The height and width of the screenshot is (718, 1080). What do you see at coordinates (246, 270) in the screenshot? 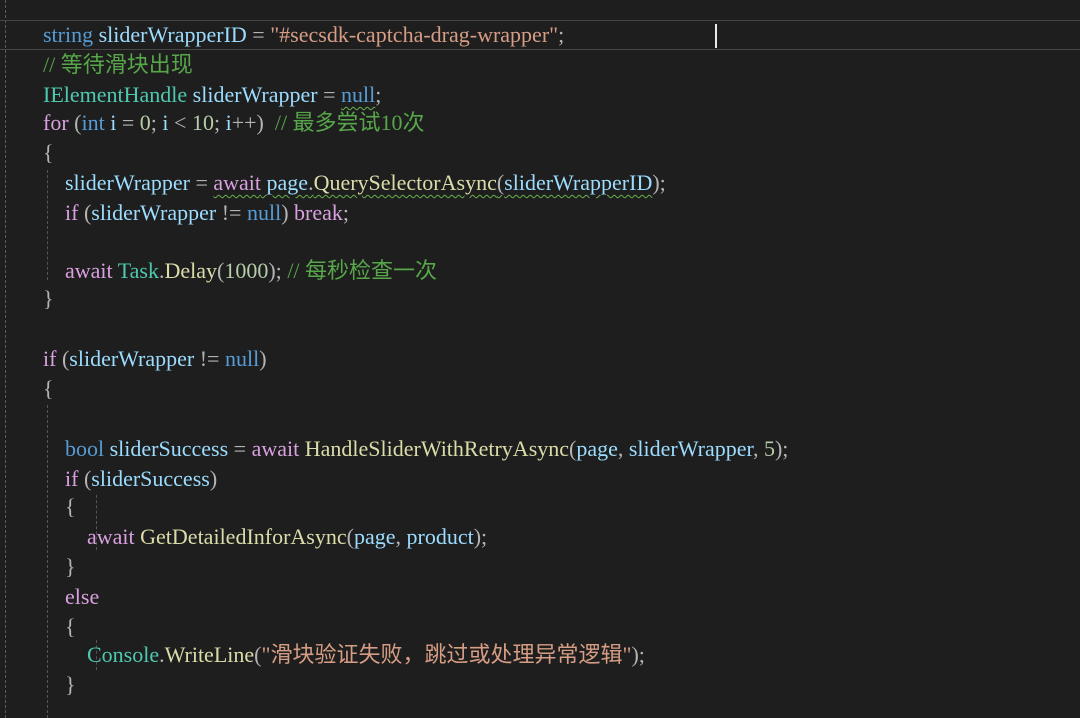
I see `code-token: 1000` at bounding box center [246, 270].